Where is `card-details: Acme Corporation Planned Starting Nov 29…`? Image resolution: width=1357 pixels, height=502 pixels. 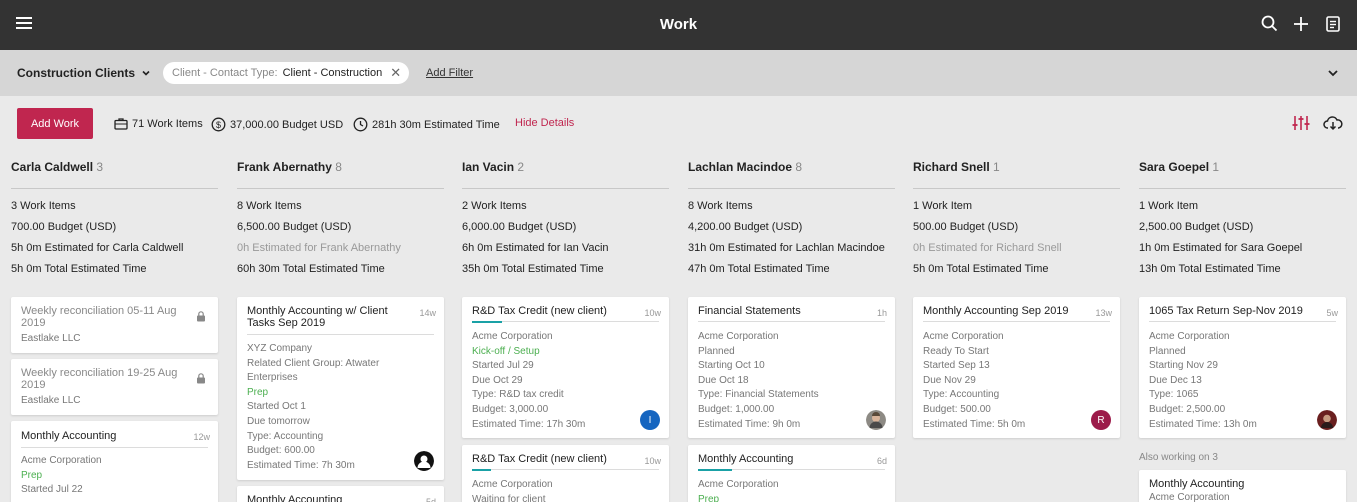 card-details: Acme Corporation Planned Starting Nov 29… is located at coordinates (1203, 381).